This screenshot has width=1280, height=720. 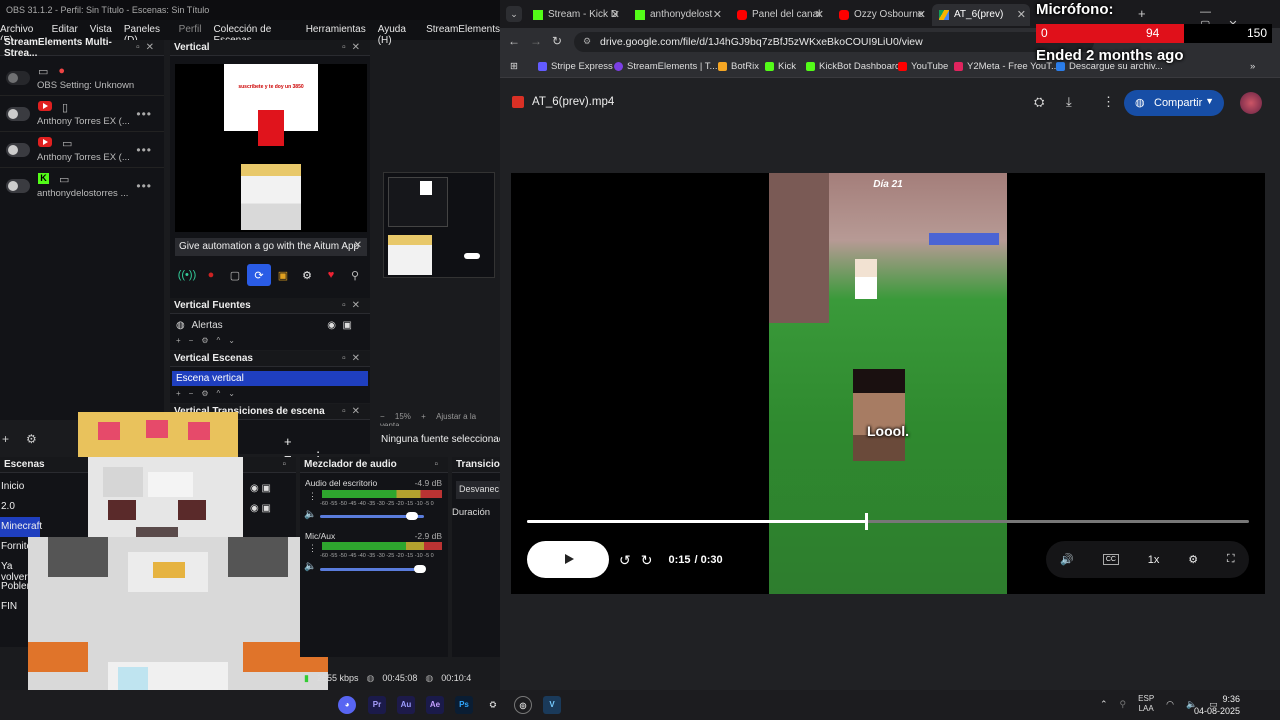 I want to click on tab-kick-channel: anthonydelost ✕, so click(x=677, y=15).